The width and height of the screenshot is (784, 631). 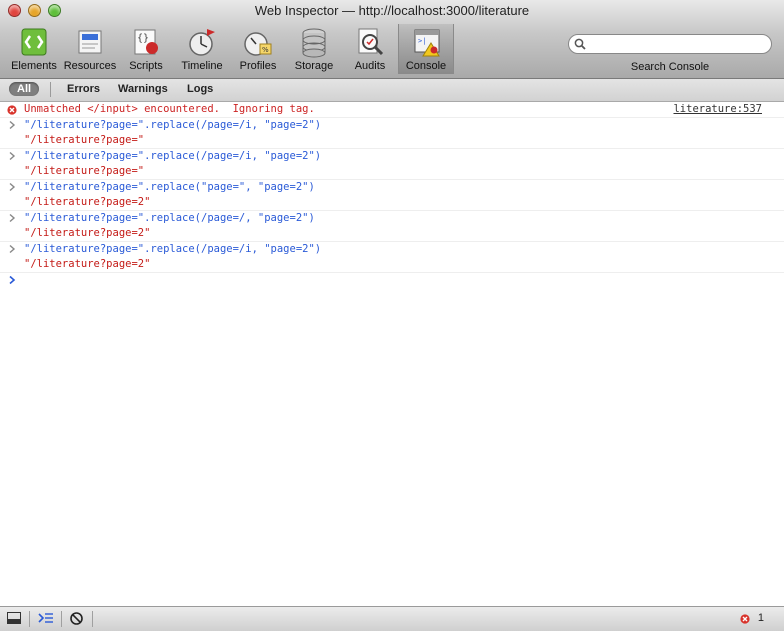 I want to click on toolbar-scripts: {} Scripts, so click(x=146, y=49).